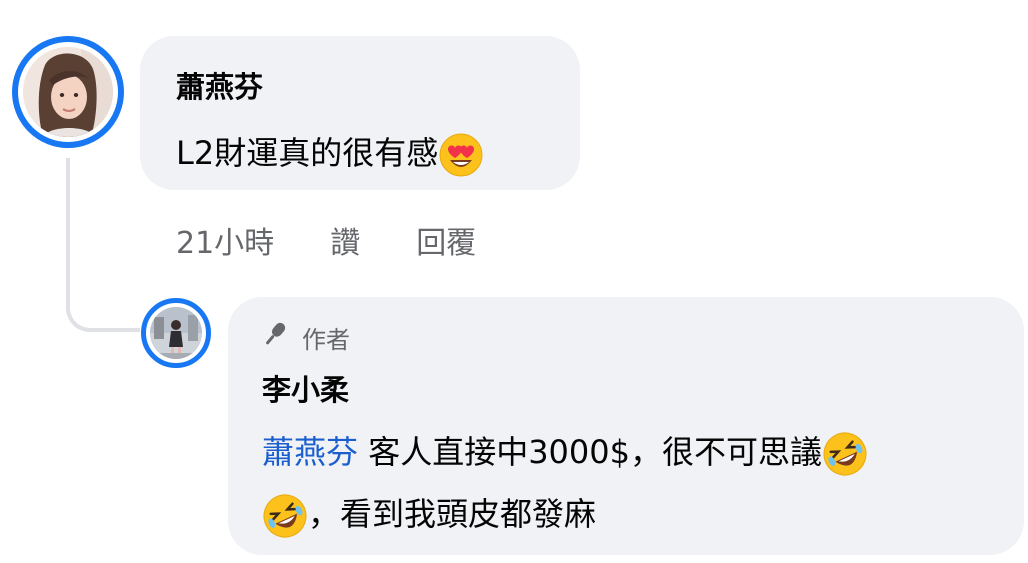 The height and width of the screenshot is (563, 1028). What do you see at coordinates (452, 514) in the screenshot?
I see `reply-text-part-2: ，看到我頭皮都發麻` at bounding box center [452, 514].